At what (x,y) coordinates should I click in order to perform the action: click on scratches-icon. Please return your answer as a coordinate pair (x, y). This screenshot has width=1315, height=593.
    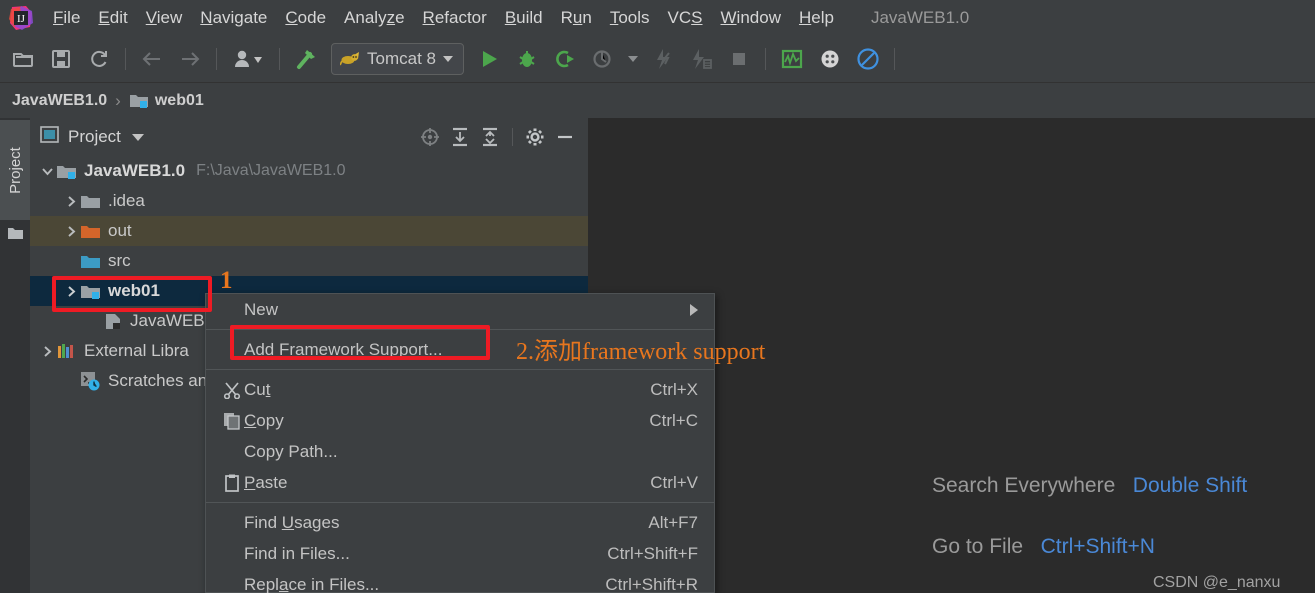
    Looking at the image, I should click on (90, 381).